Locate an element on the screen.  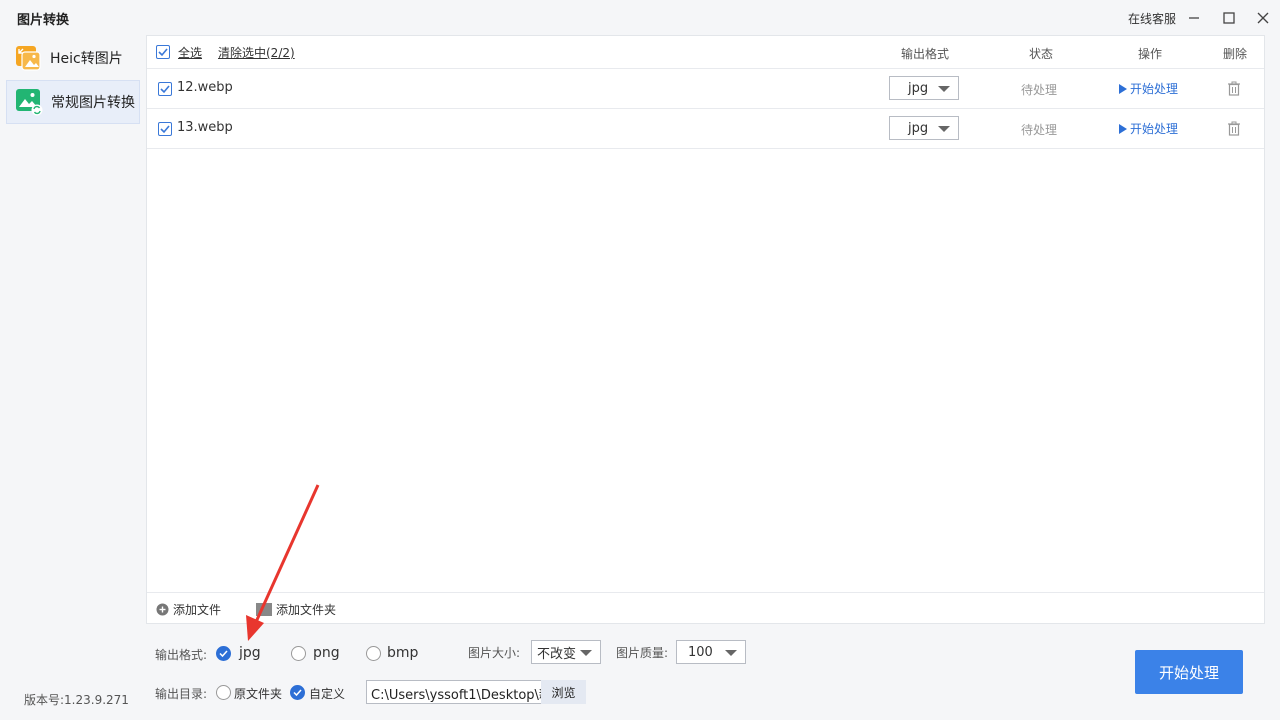
output-path-input: C:\Users\yssoft1\Desktop\新 is located at coordinates (454, 692).